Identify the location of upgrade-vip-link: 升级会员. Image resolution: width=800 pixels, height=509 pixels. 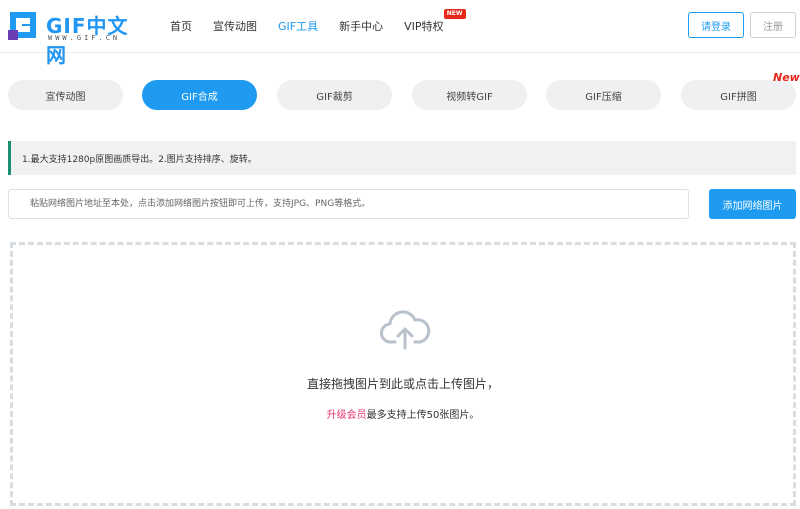
(347, 415).